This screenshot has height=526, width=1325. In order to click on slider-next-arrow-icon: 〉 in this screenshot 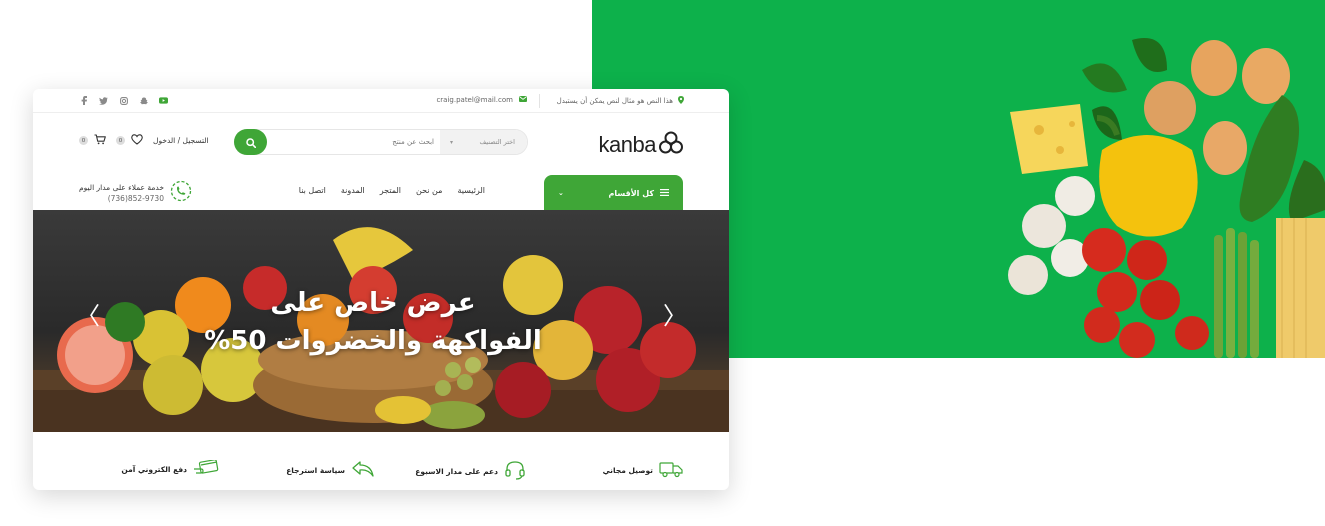, I will do `click(675, 316)`.